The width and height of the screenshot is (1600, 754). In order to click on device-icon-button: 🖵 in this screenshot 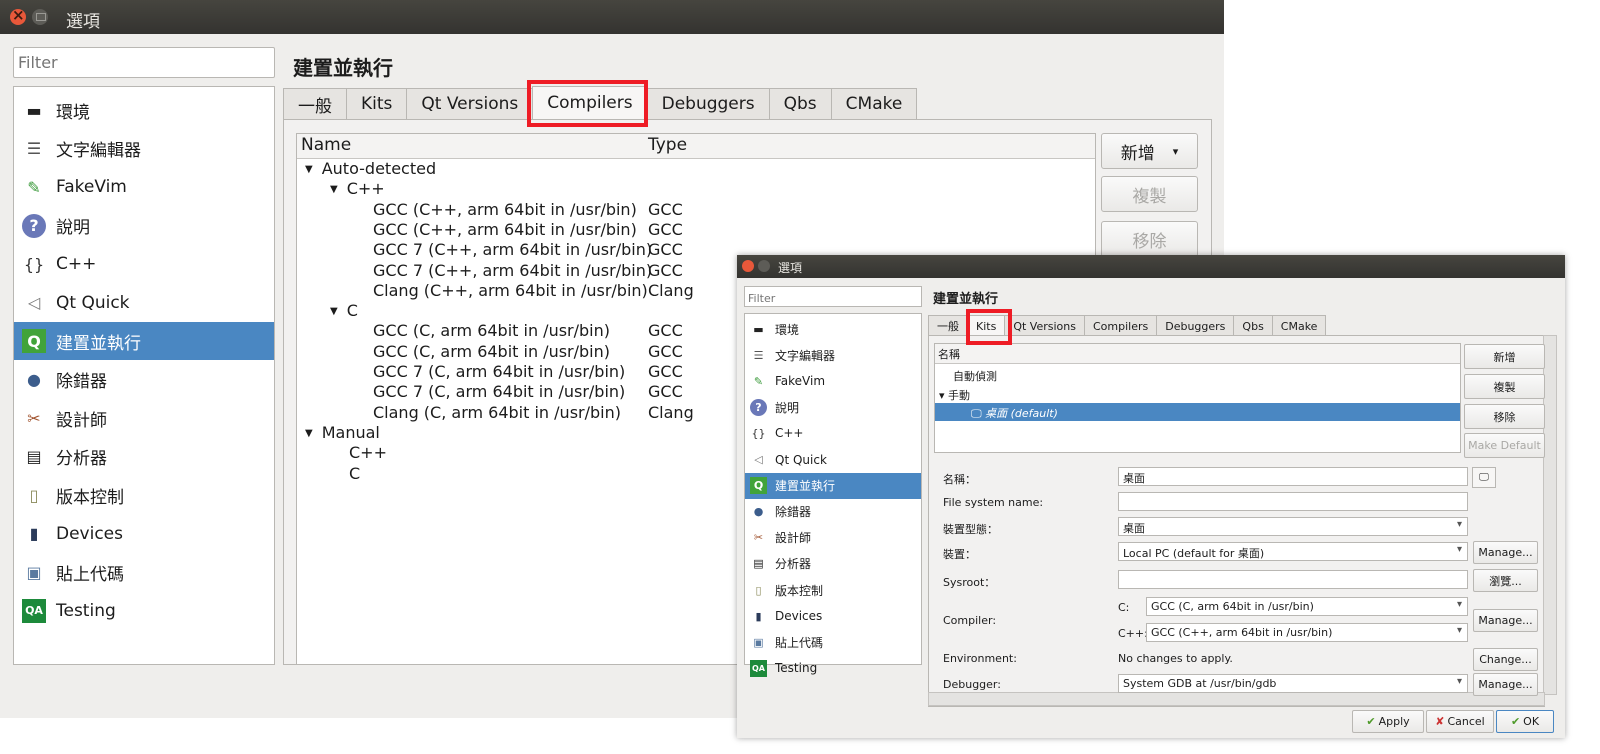, I will do `click(1484, 477)`.